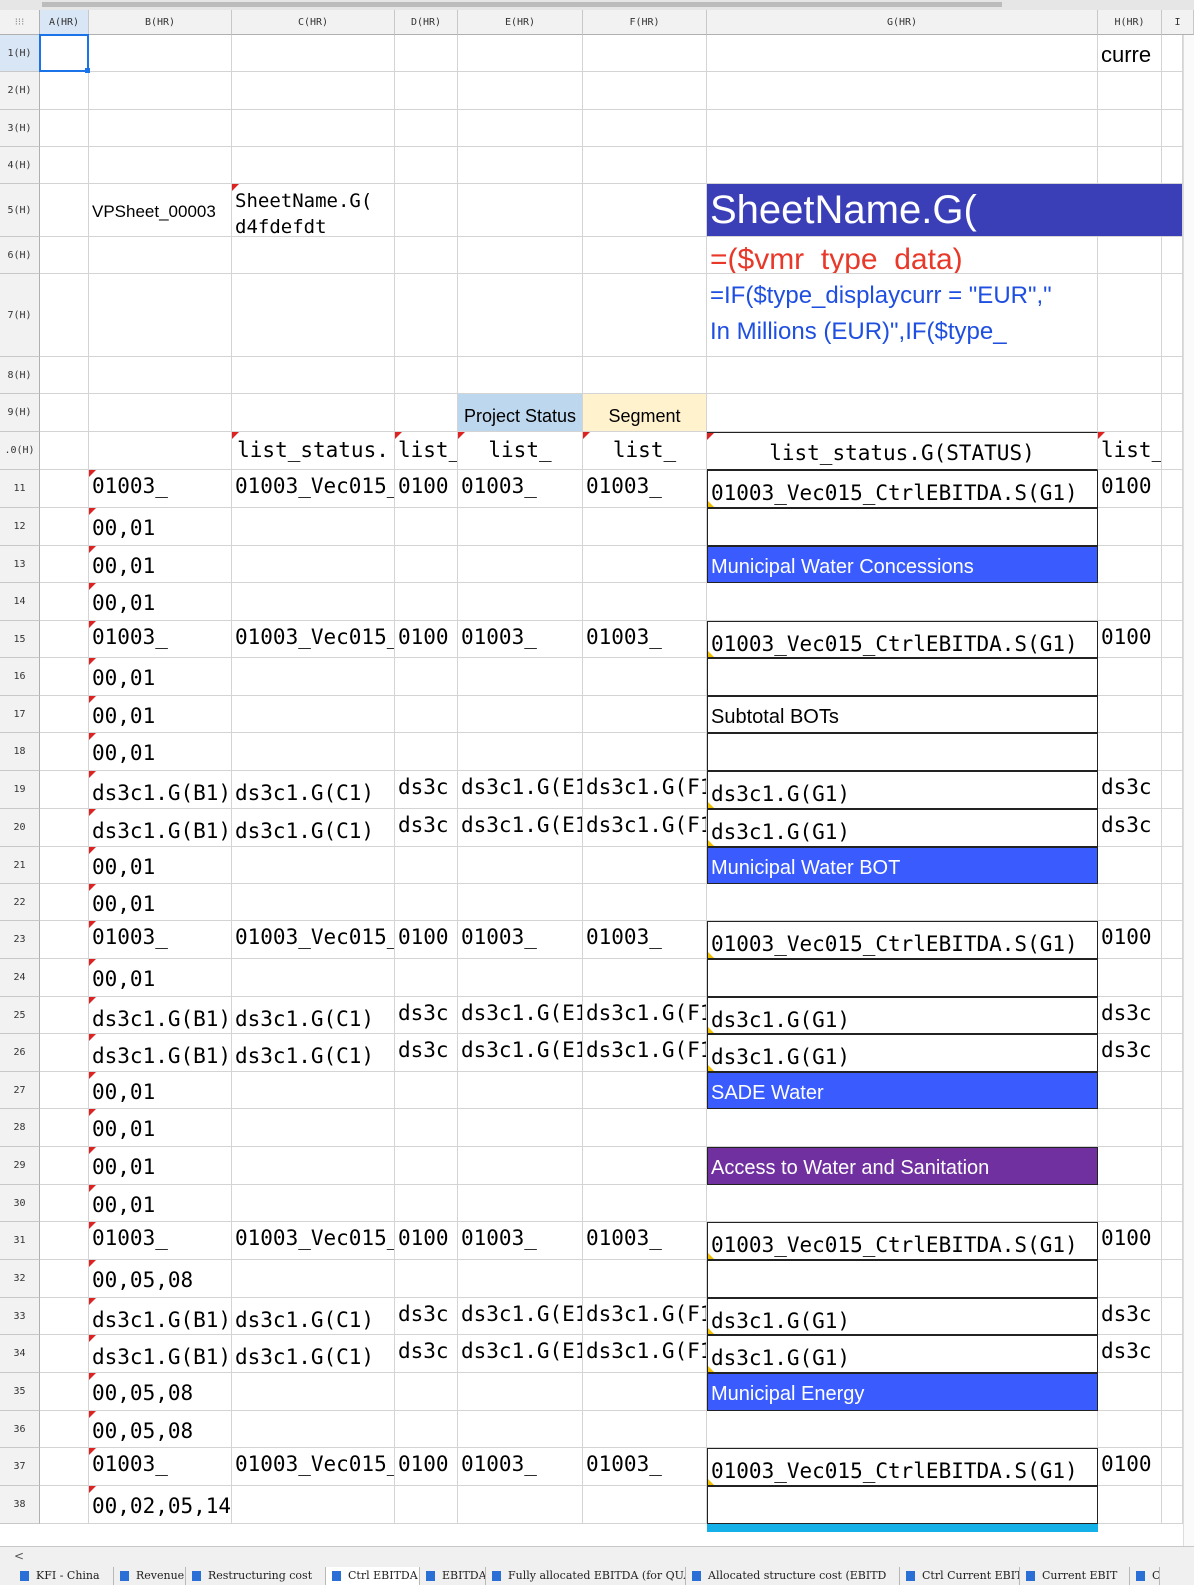 This screenshot has height=1585, width=1194. I want to click on column-header-i: I, so click(1178, 22).